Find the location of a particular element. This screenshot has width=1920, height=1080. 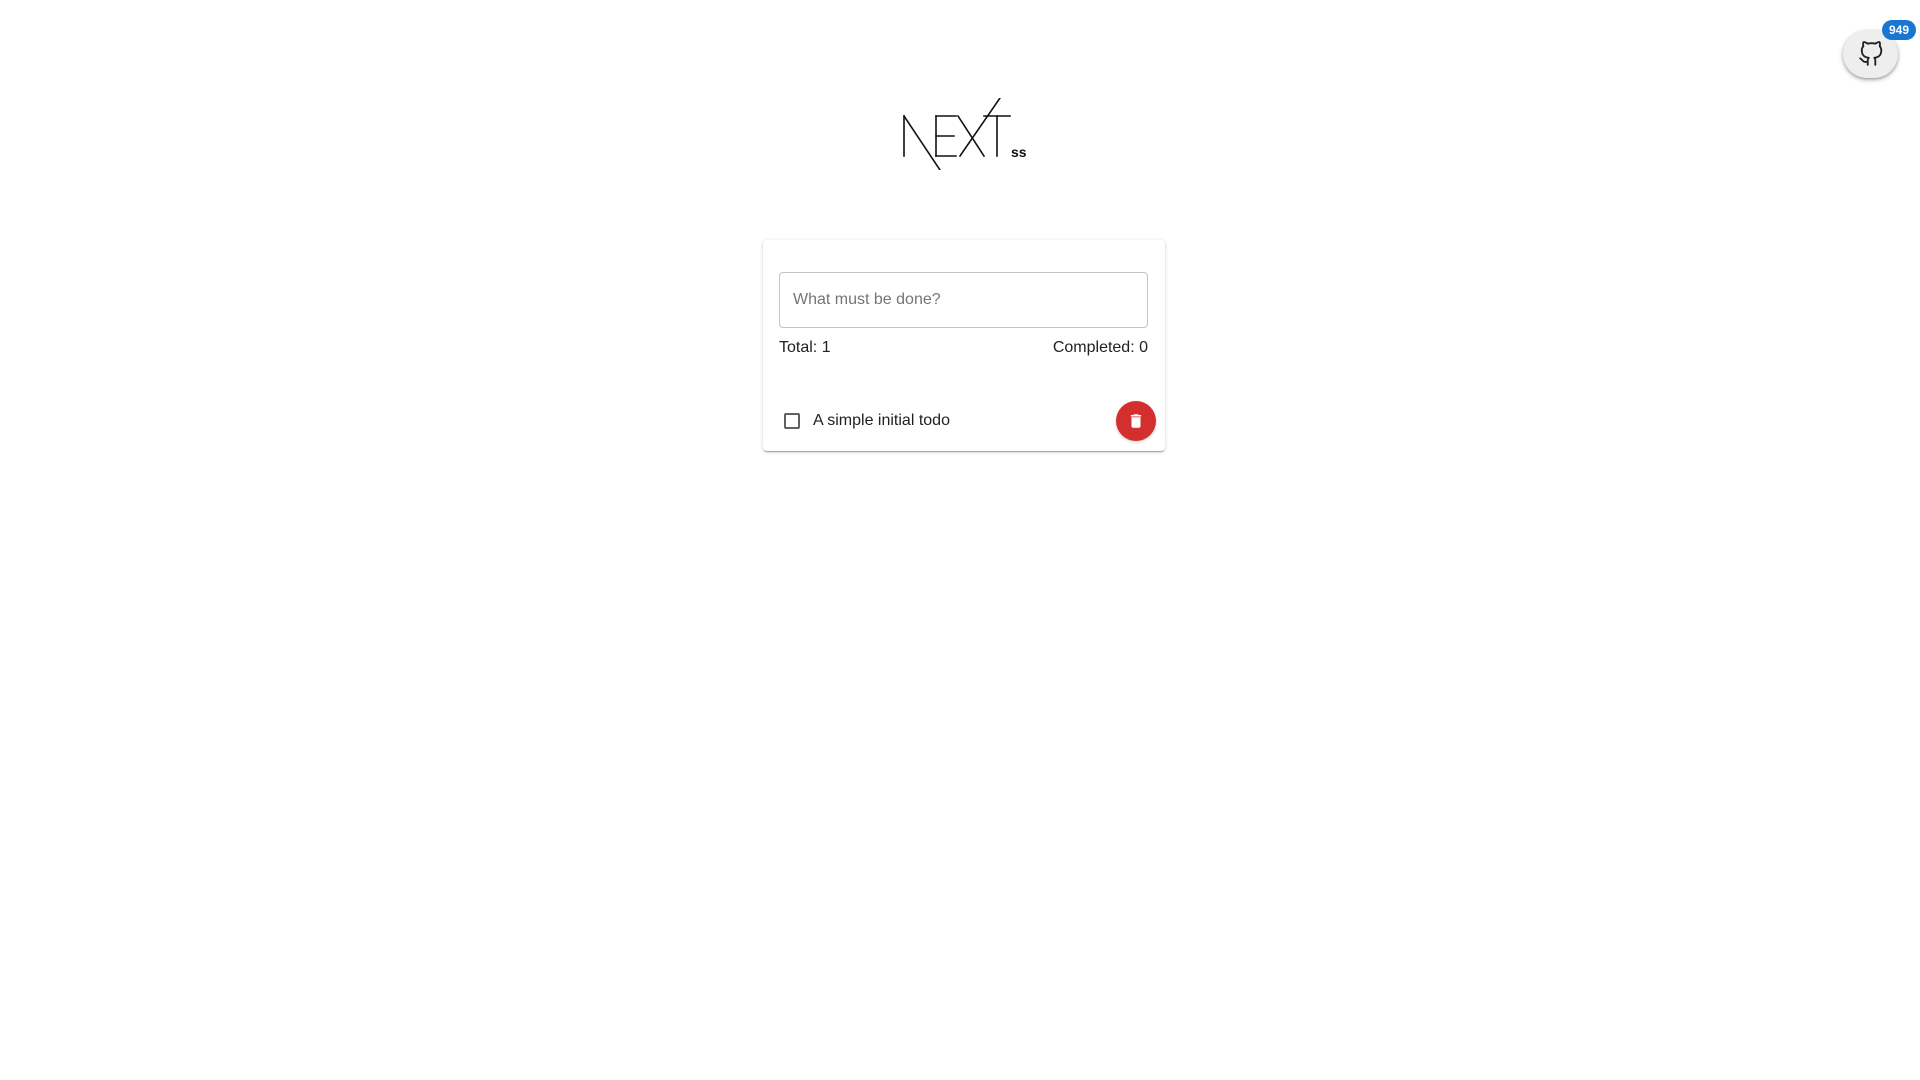

svg-text: ss is located at coordinates (1019, 152).